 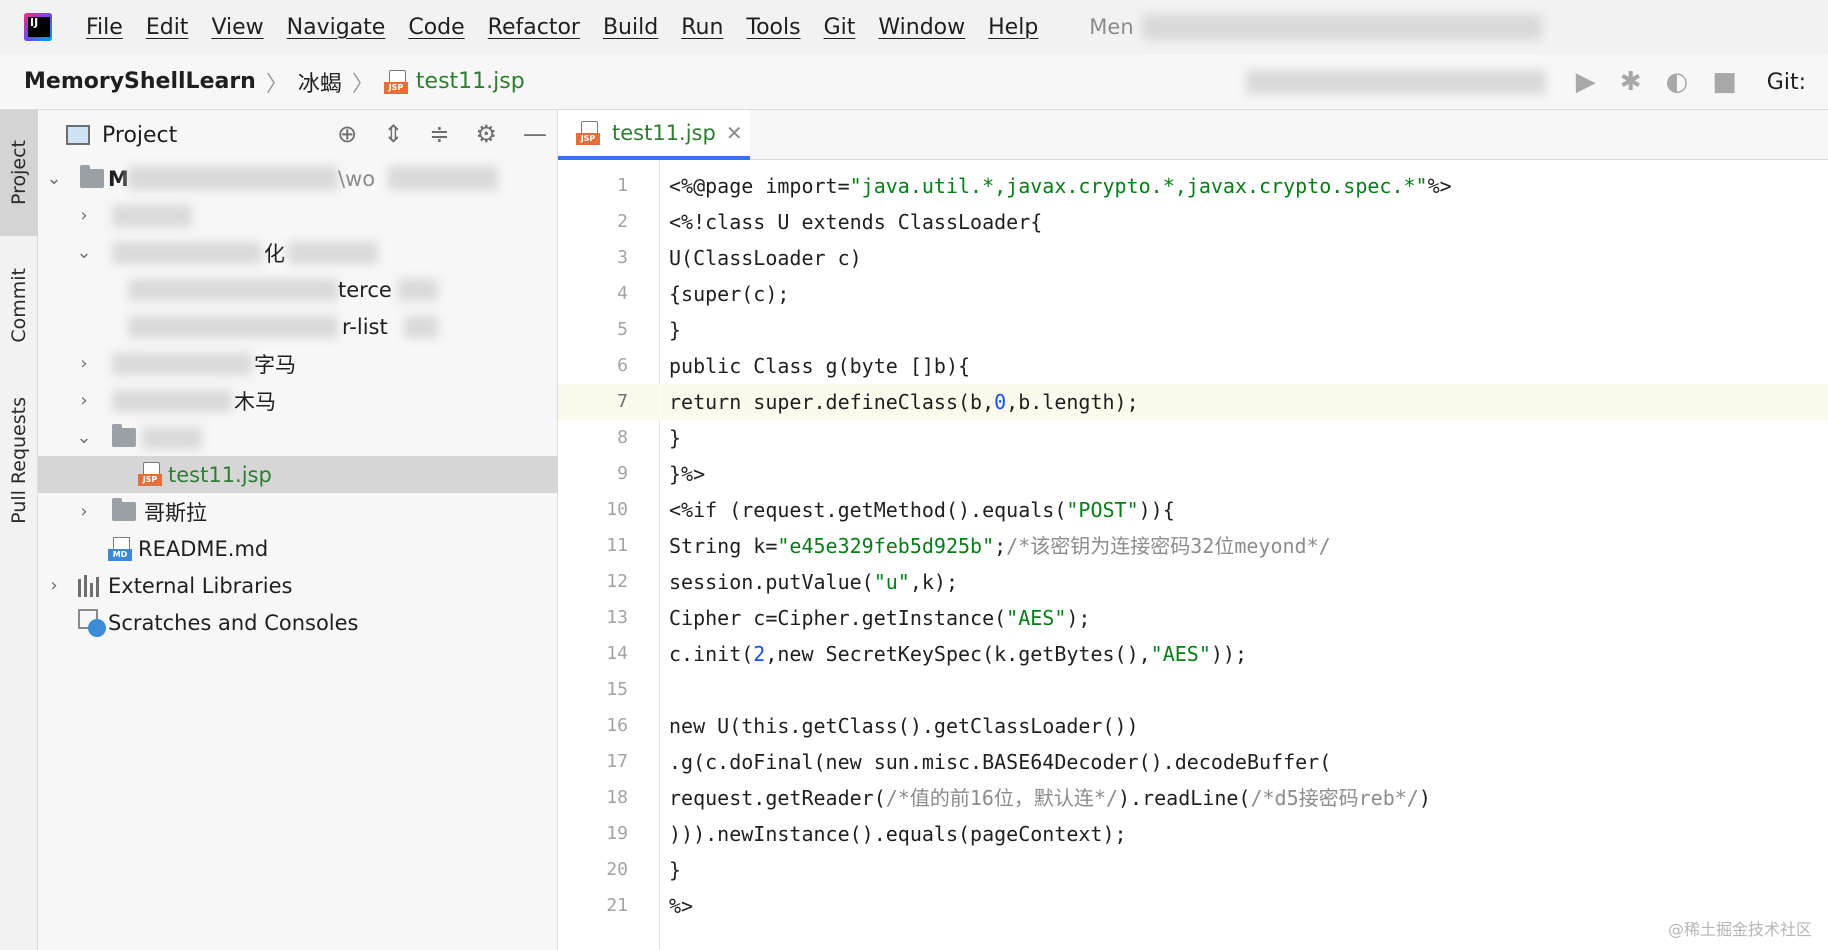 What do you see at coordinates (167, 27) in the screenshot?
I see `menu-edit: Edit` at bounding box center [167, 27].